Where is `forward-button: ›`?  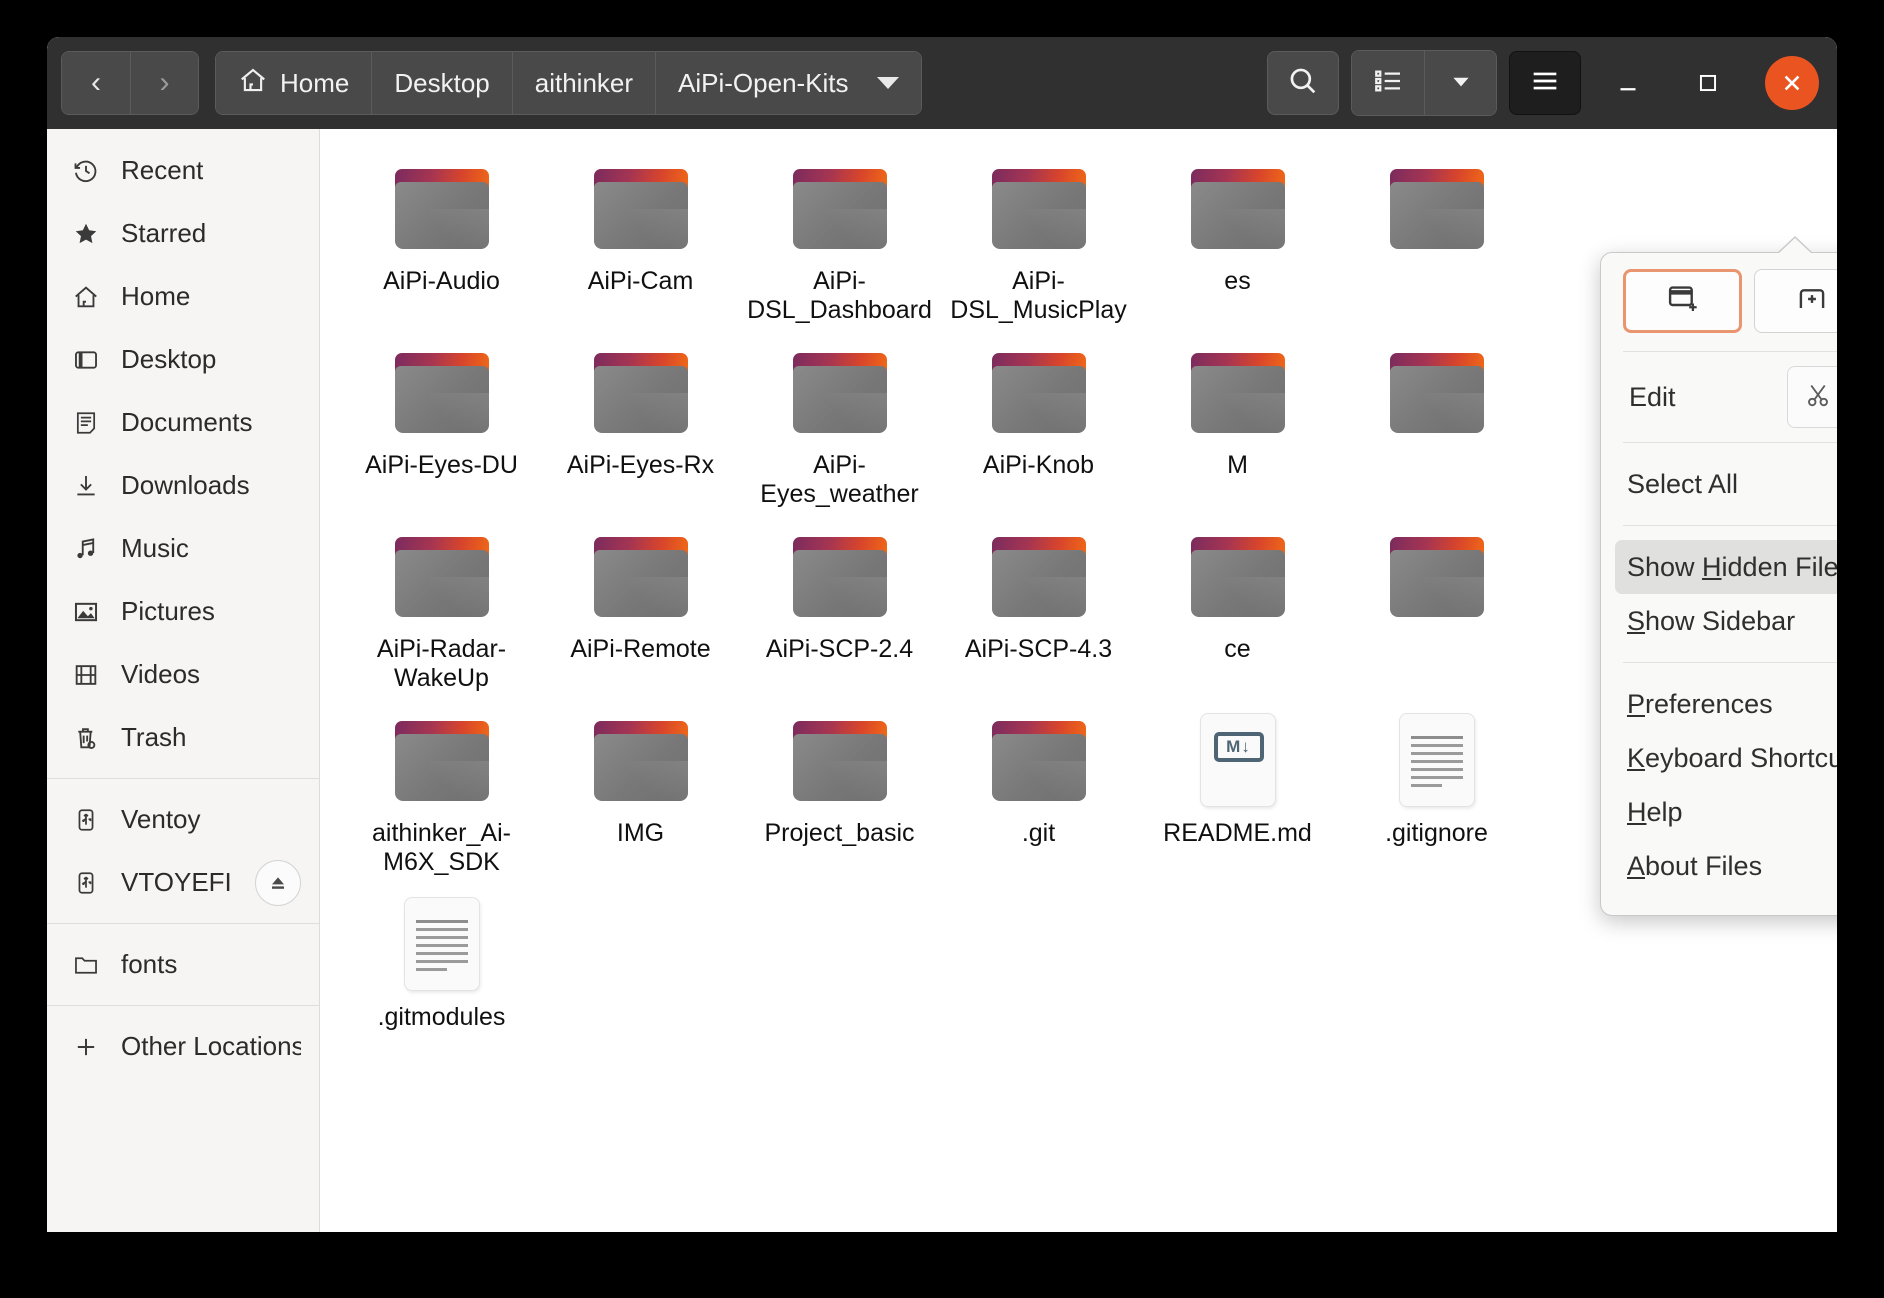
forward-button: › is located at coordinates (164, 83).